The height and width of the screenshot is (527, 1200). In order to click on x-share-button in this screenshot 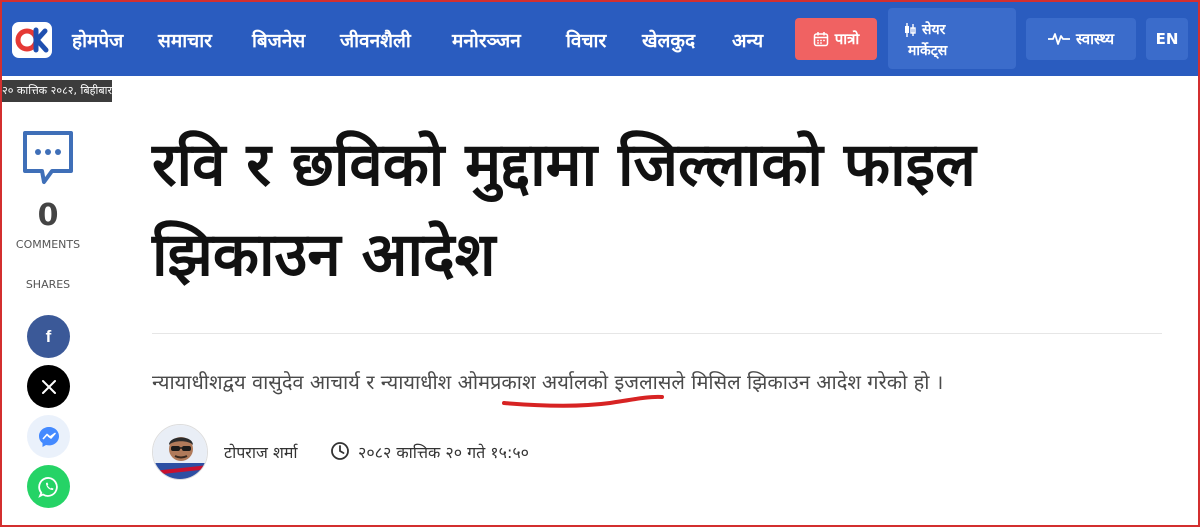, I will do `click(48, 386)`.